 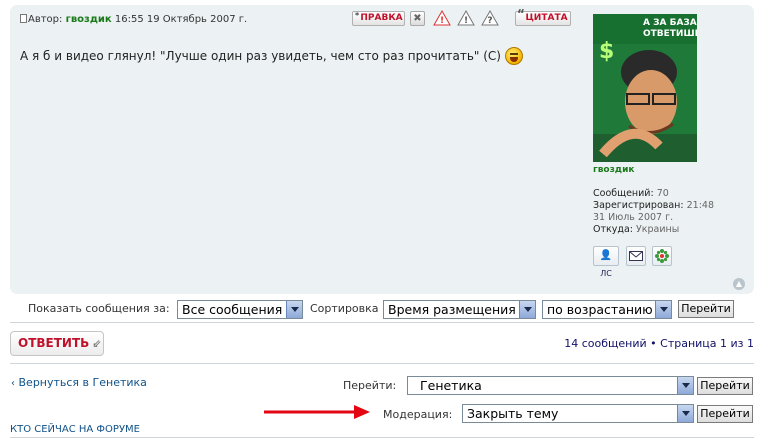 I want to click on show-posts-select: Все сообщения, so click(x=240, y=309).